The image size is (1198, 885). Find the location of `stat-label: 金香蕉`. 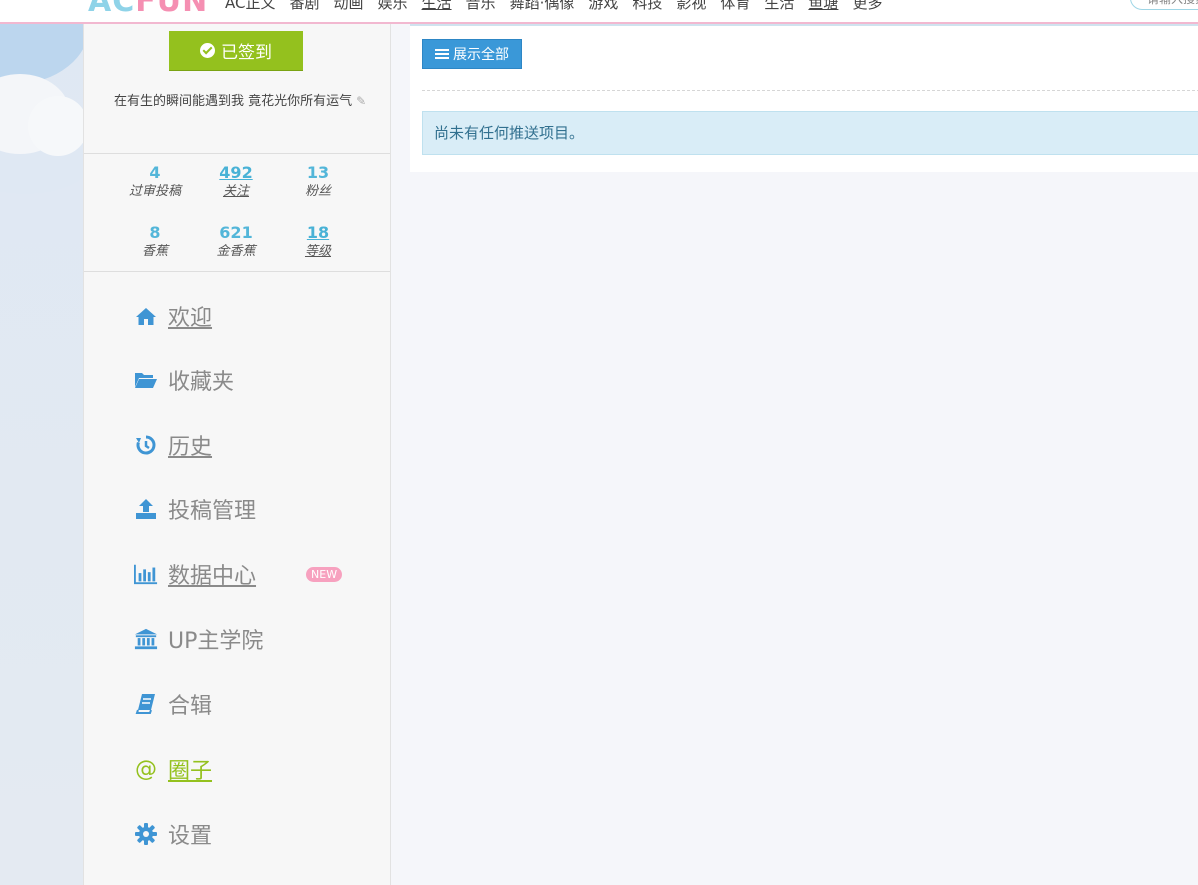

stat-label: 金香蕉 is located at coordinates (236, 251).